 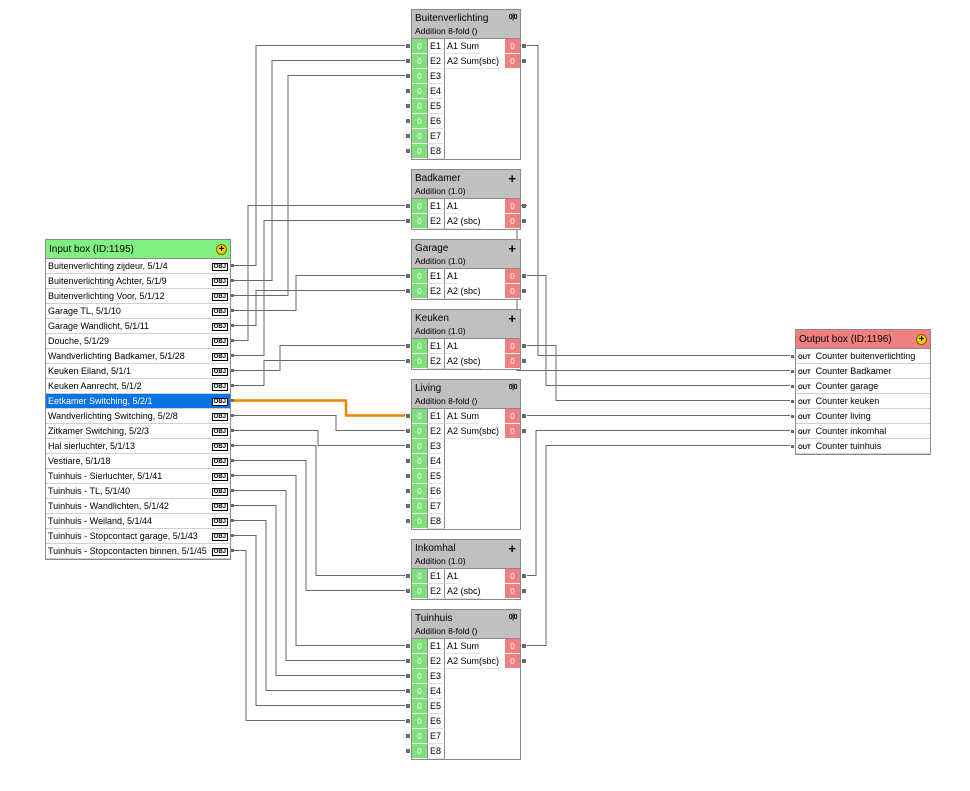 What do you see at coordinates (140, 461) in the screenshot?
I see `input-item: Vestiare, 5/1/18 OBJ` at bounding box center [140, 461].